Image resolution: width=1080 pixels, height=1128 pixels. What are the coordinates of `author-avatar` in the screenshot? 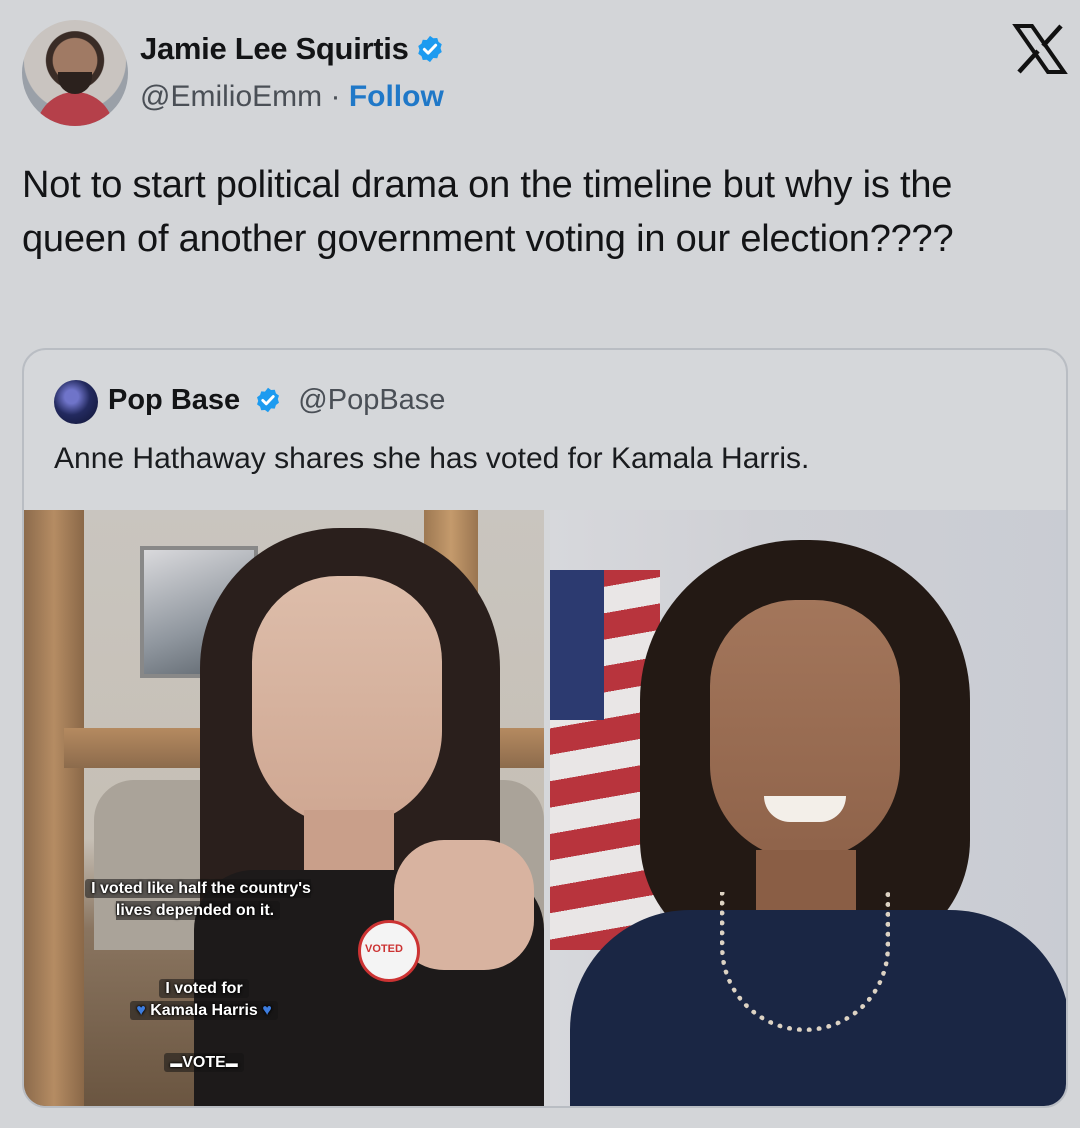 It's located at (75, 73).